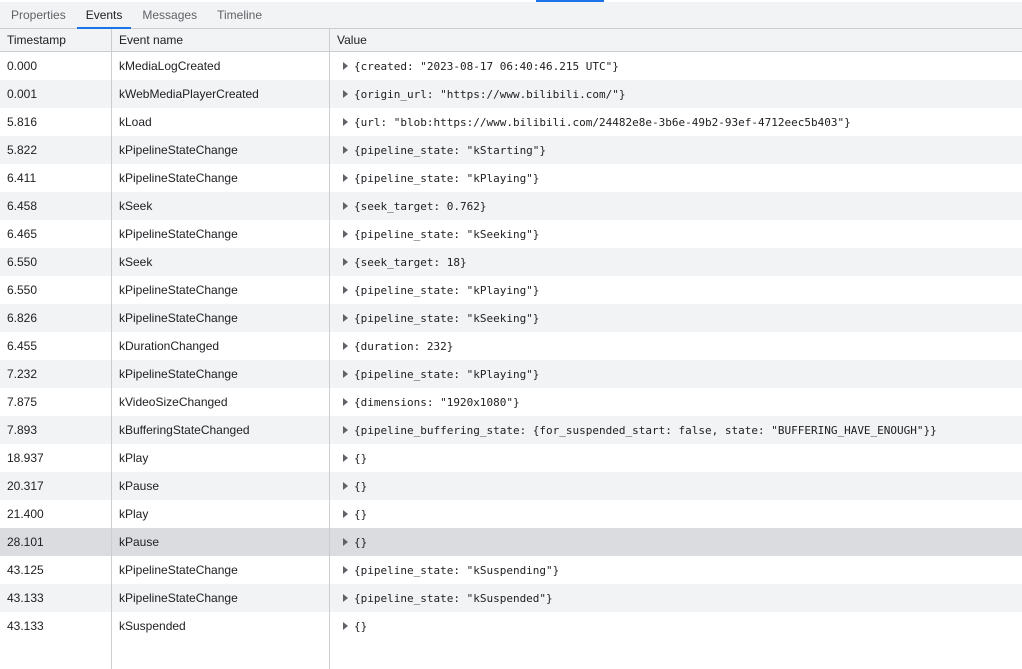  What do you see at coordinates (404, 346) in the screenshot?
I see `value-text: {duration: 232}` at bounding box center [404, 346].